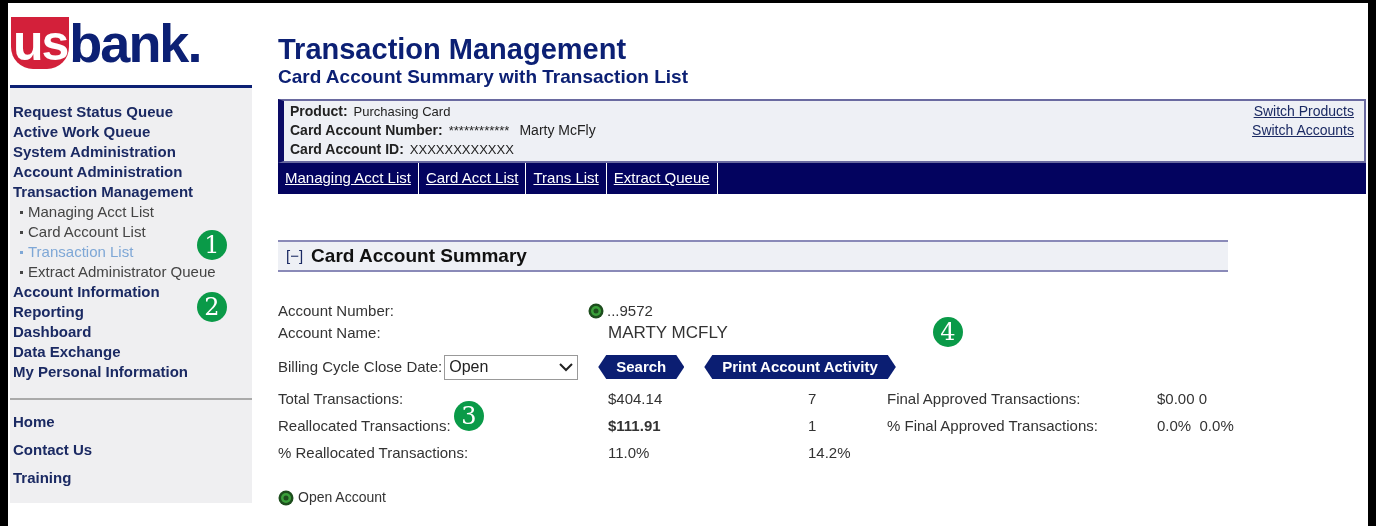 This screenshot has width=1376, height=526. I want to click on nav-tab-link: Extract Queue, so click(662, 178).